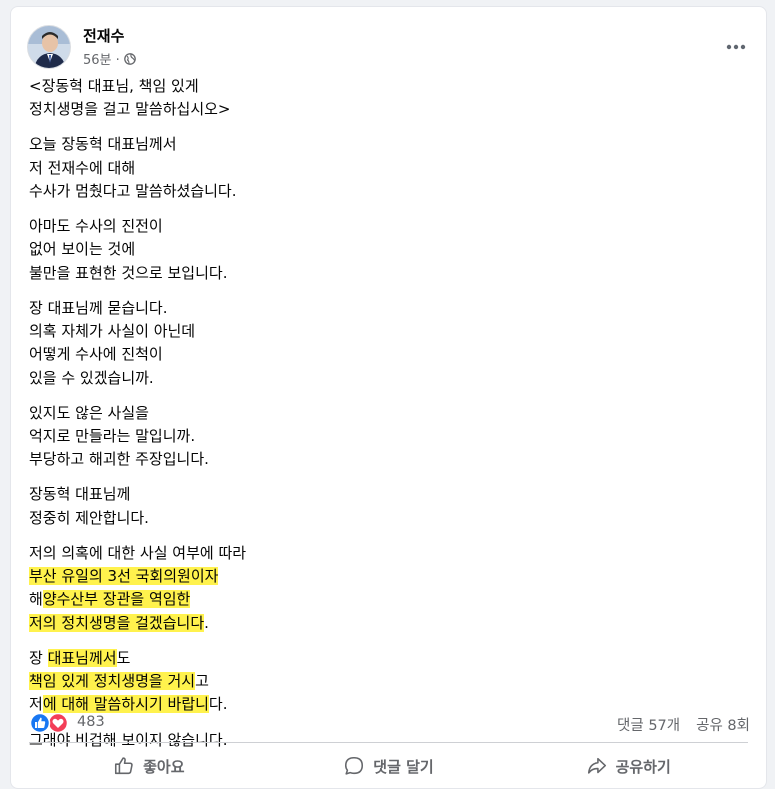 This screenshot has width=775, height=789. Describe the element at coordinates (89, 517) in the screenshot. I see `post-text: 정중히 제안합니다.` at that location.